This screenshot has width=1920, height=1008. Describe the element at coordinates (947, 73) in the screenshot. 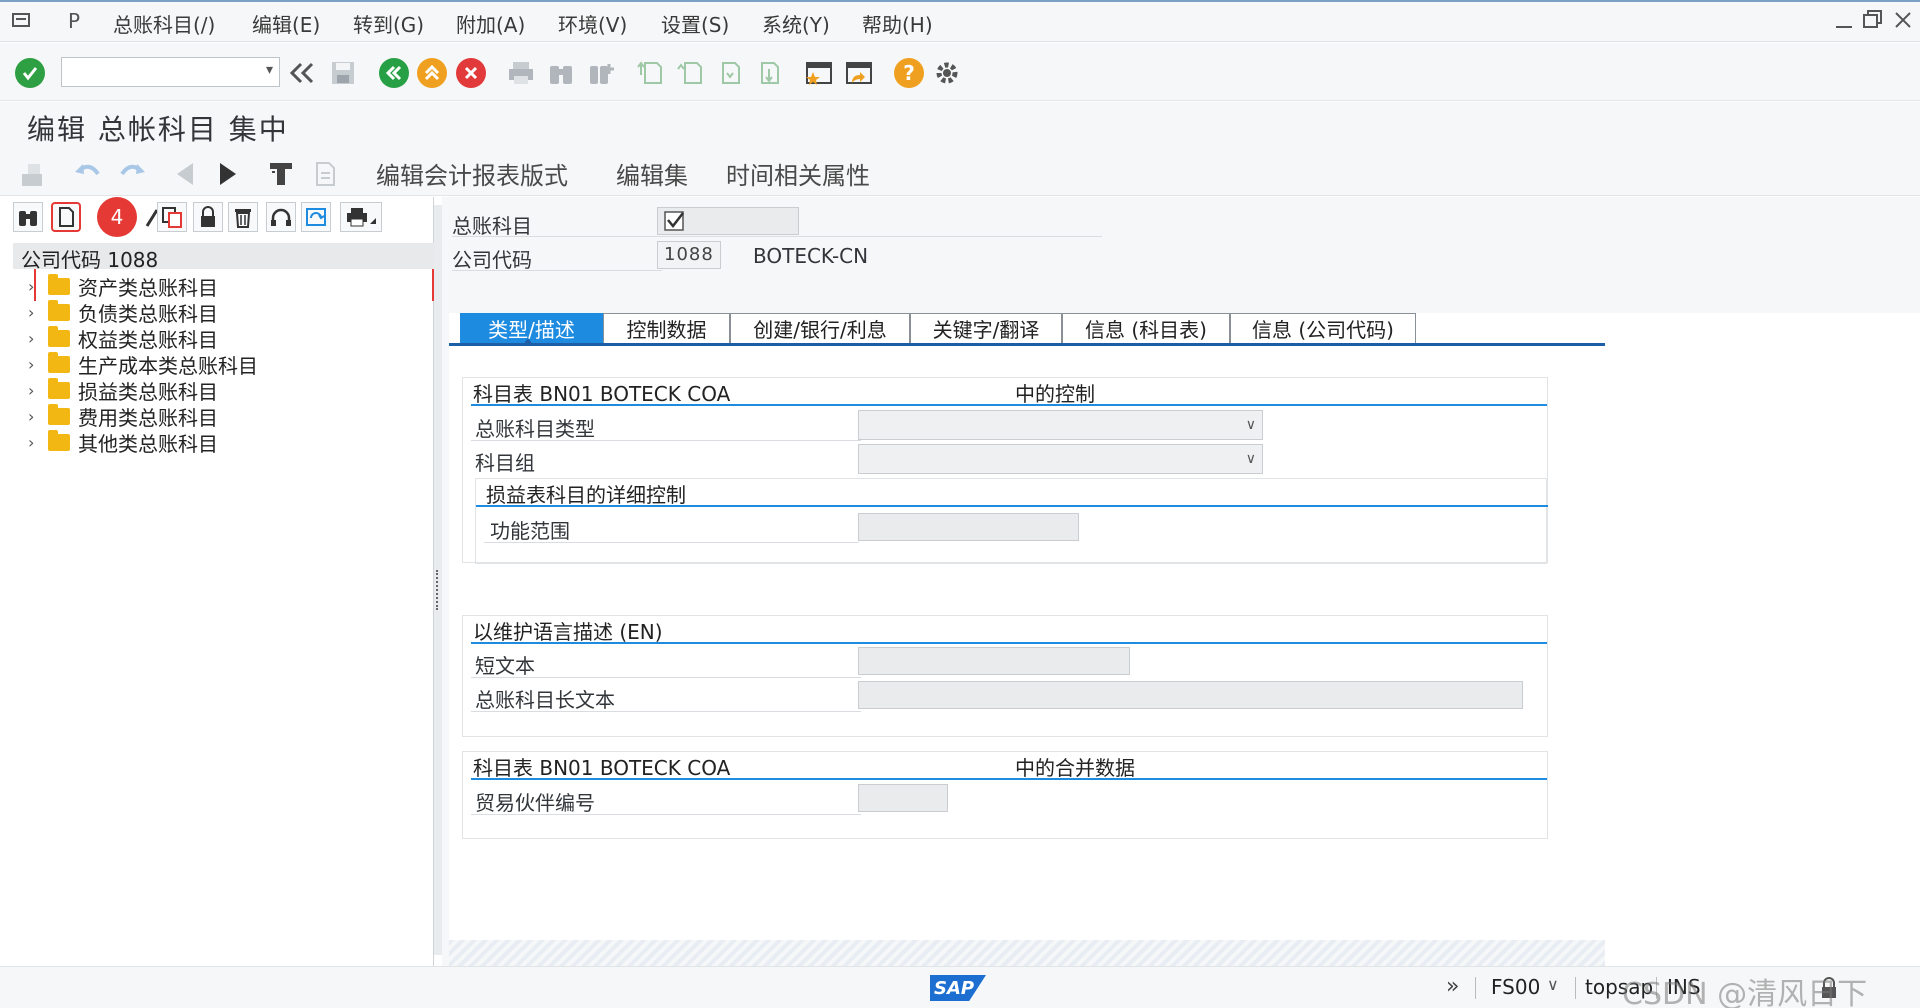

I see `customize-icon` at that location.